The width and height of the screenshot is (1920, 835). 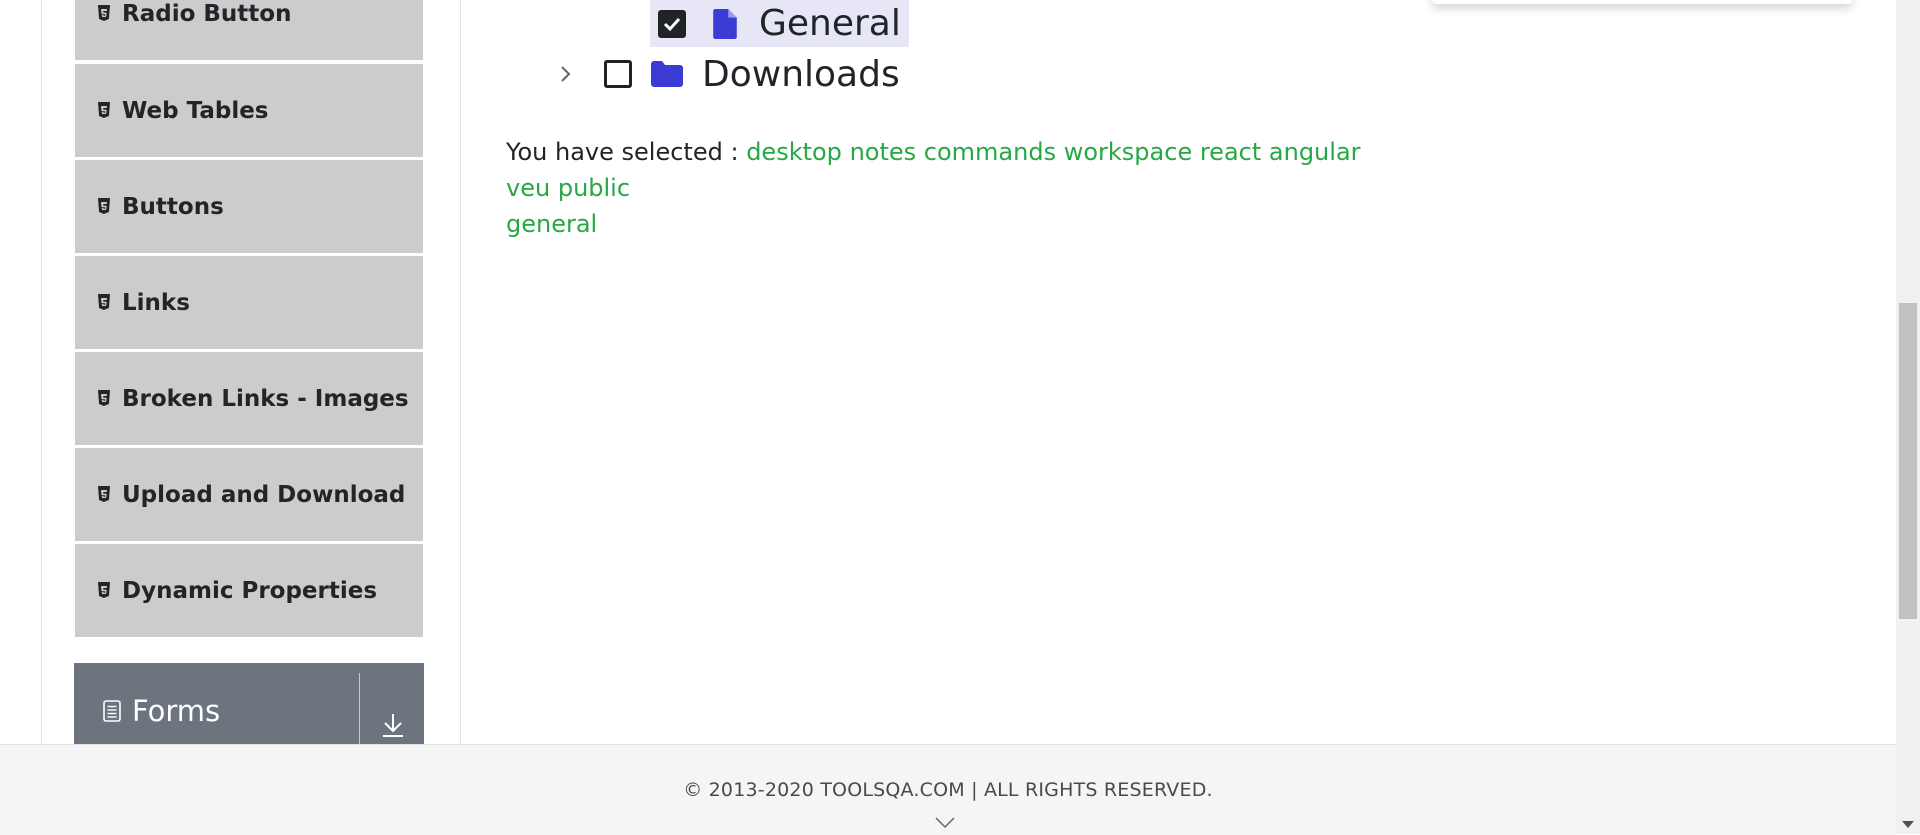 I want to click on sidebar-item-links: Links, so click(x=249, y=302).